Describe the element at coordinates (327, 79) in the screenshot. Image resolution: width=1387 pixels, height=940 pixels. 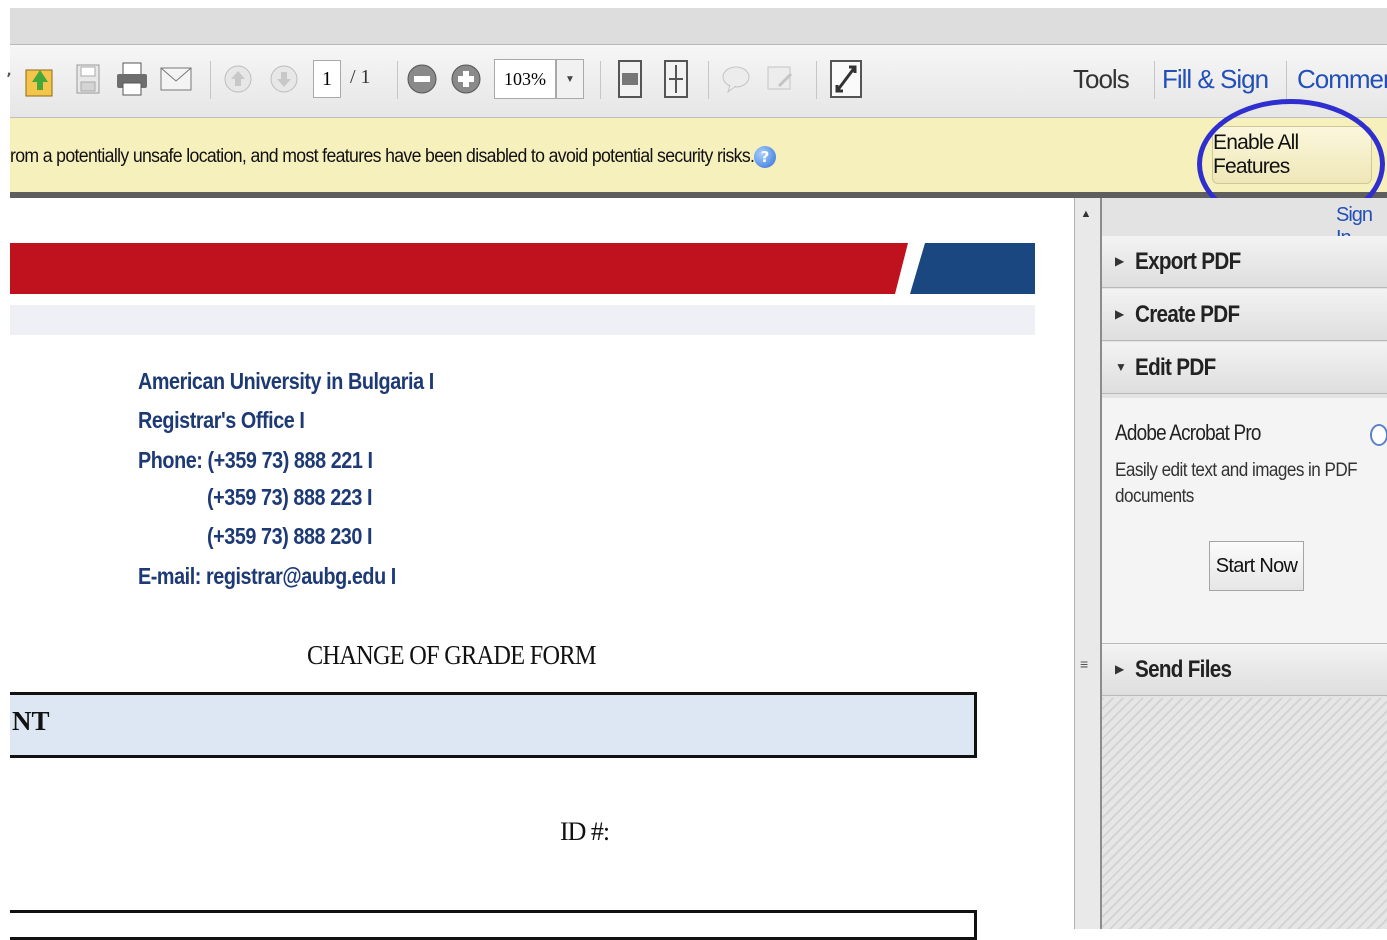
I see `page-number-input: 1` at that location.